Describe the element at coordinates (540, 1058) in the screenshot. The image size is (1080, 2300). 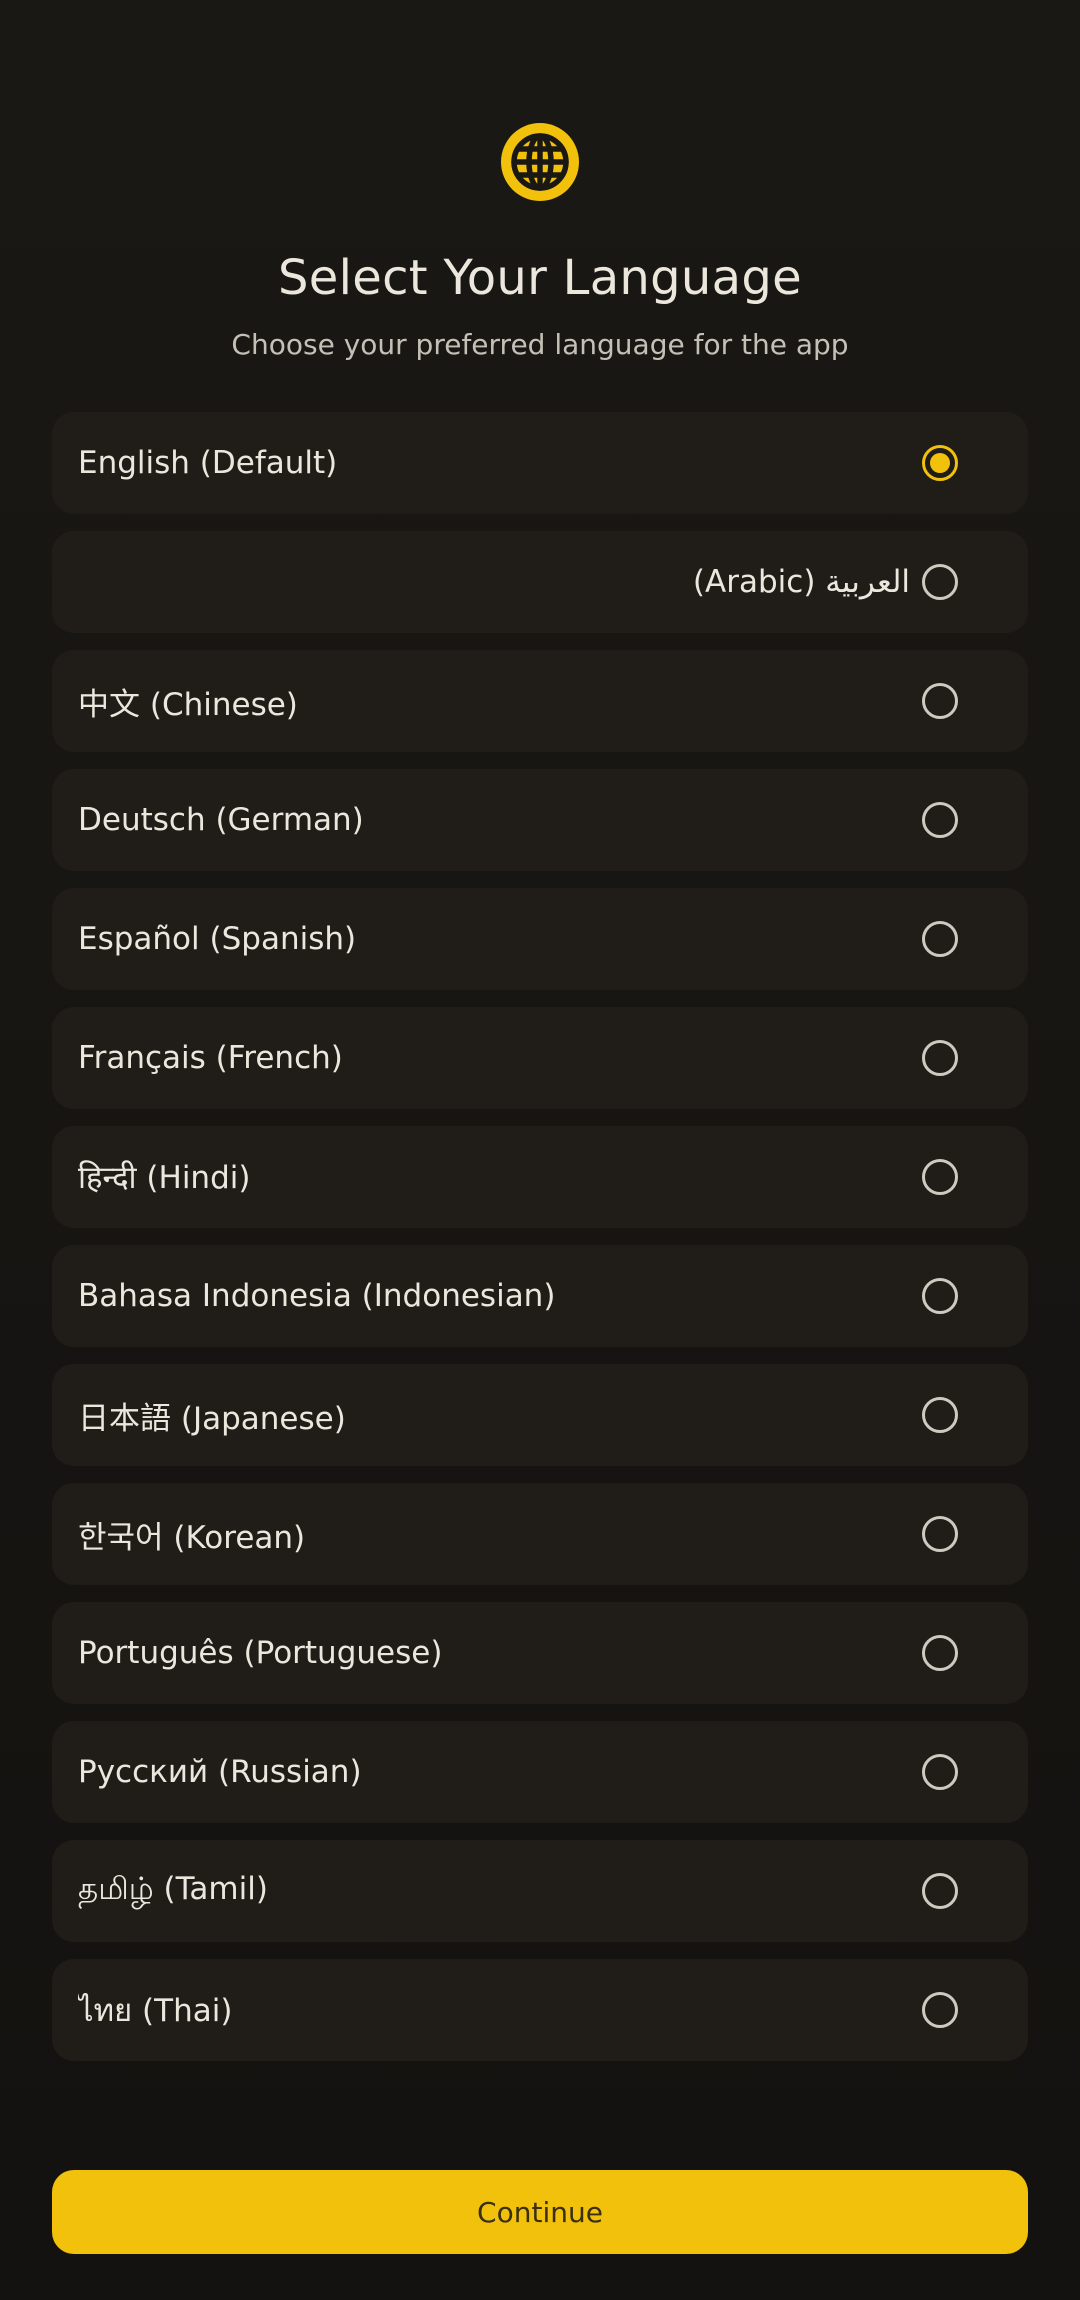
I see `language-option-french: Français (French)` at that location.